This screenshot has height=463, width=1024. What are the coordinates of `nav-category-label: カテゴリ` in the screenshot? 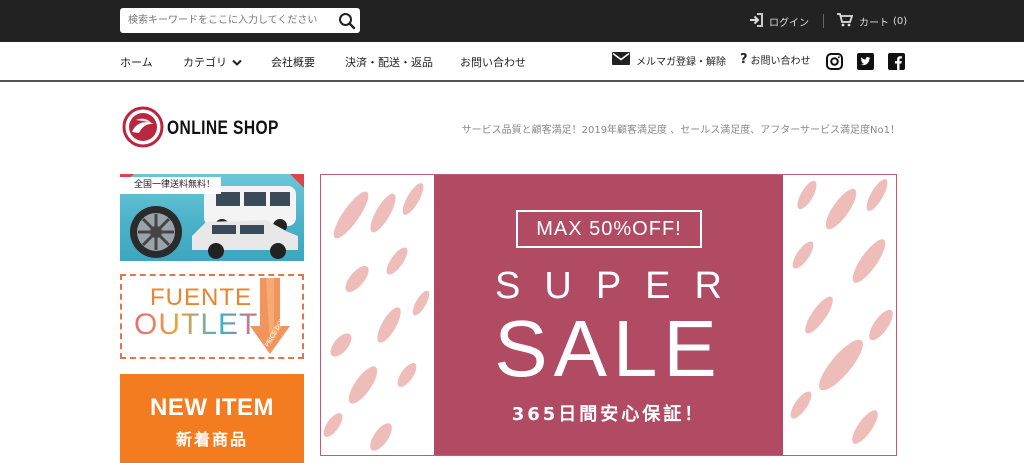 It's located at (205, 62).